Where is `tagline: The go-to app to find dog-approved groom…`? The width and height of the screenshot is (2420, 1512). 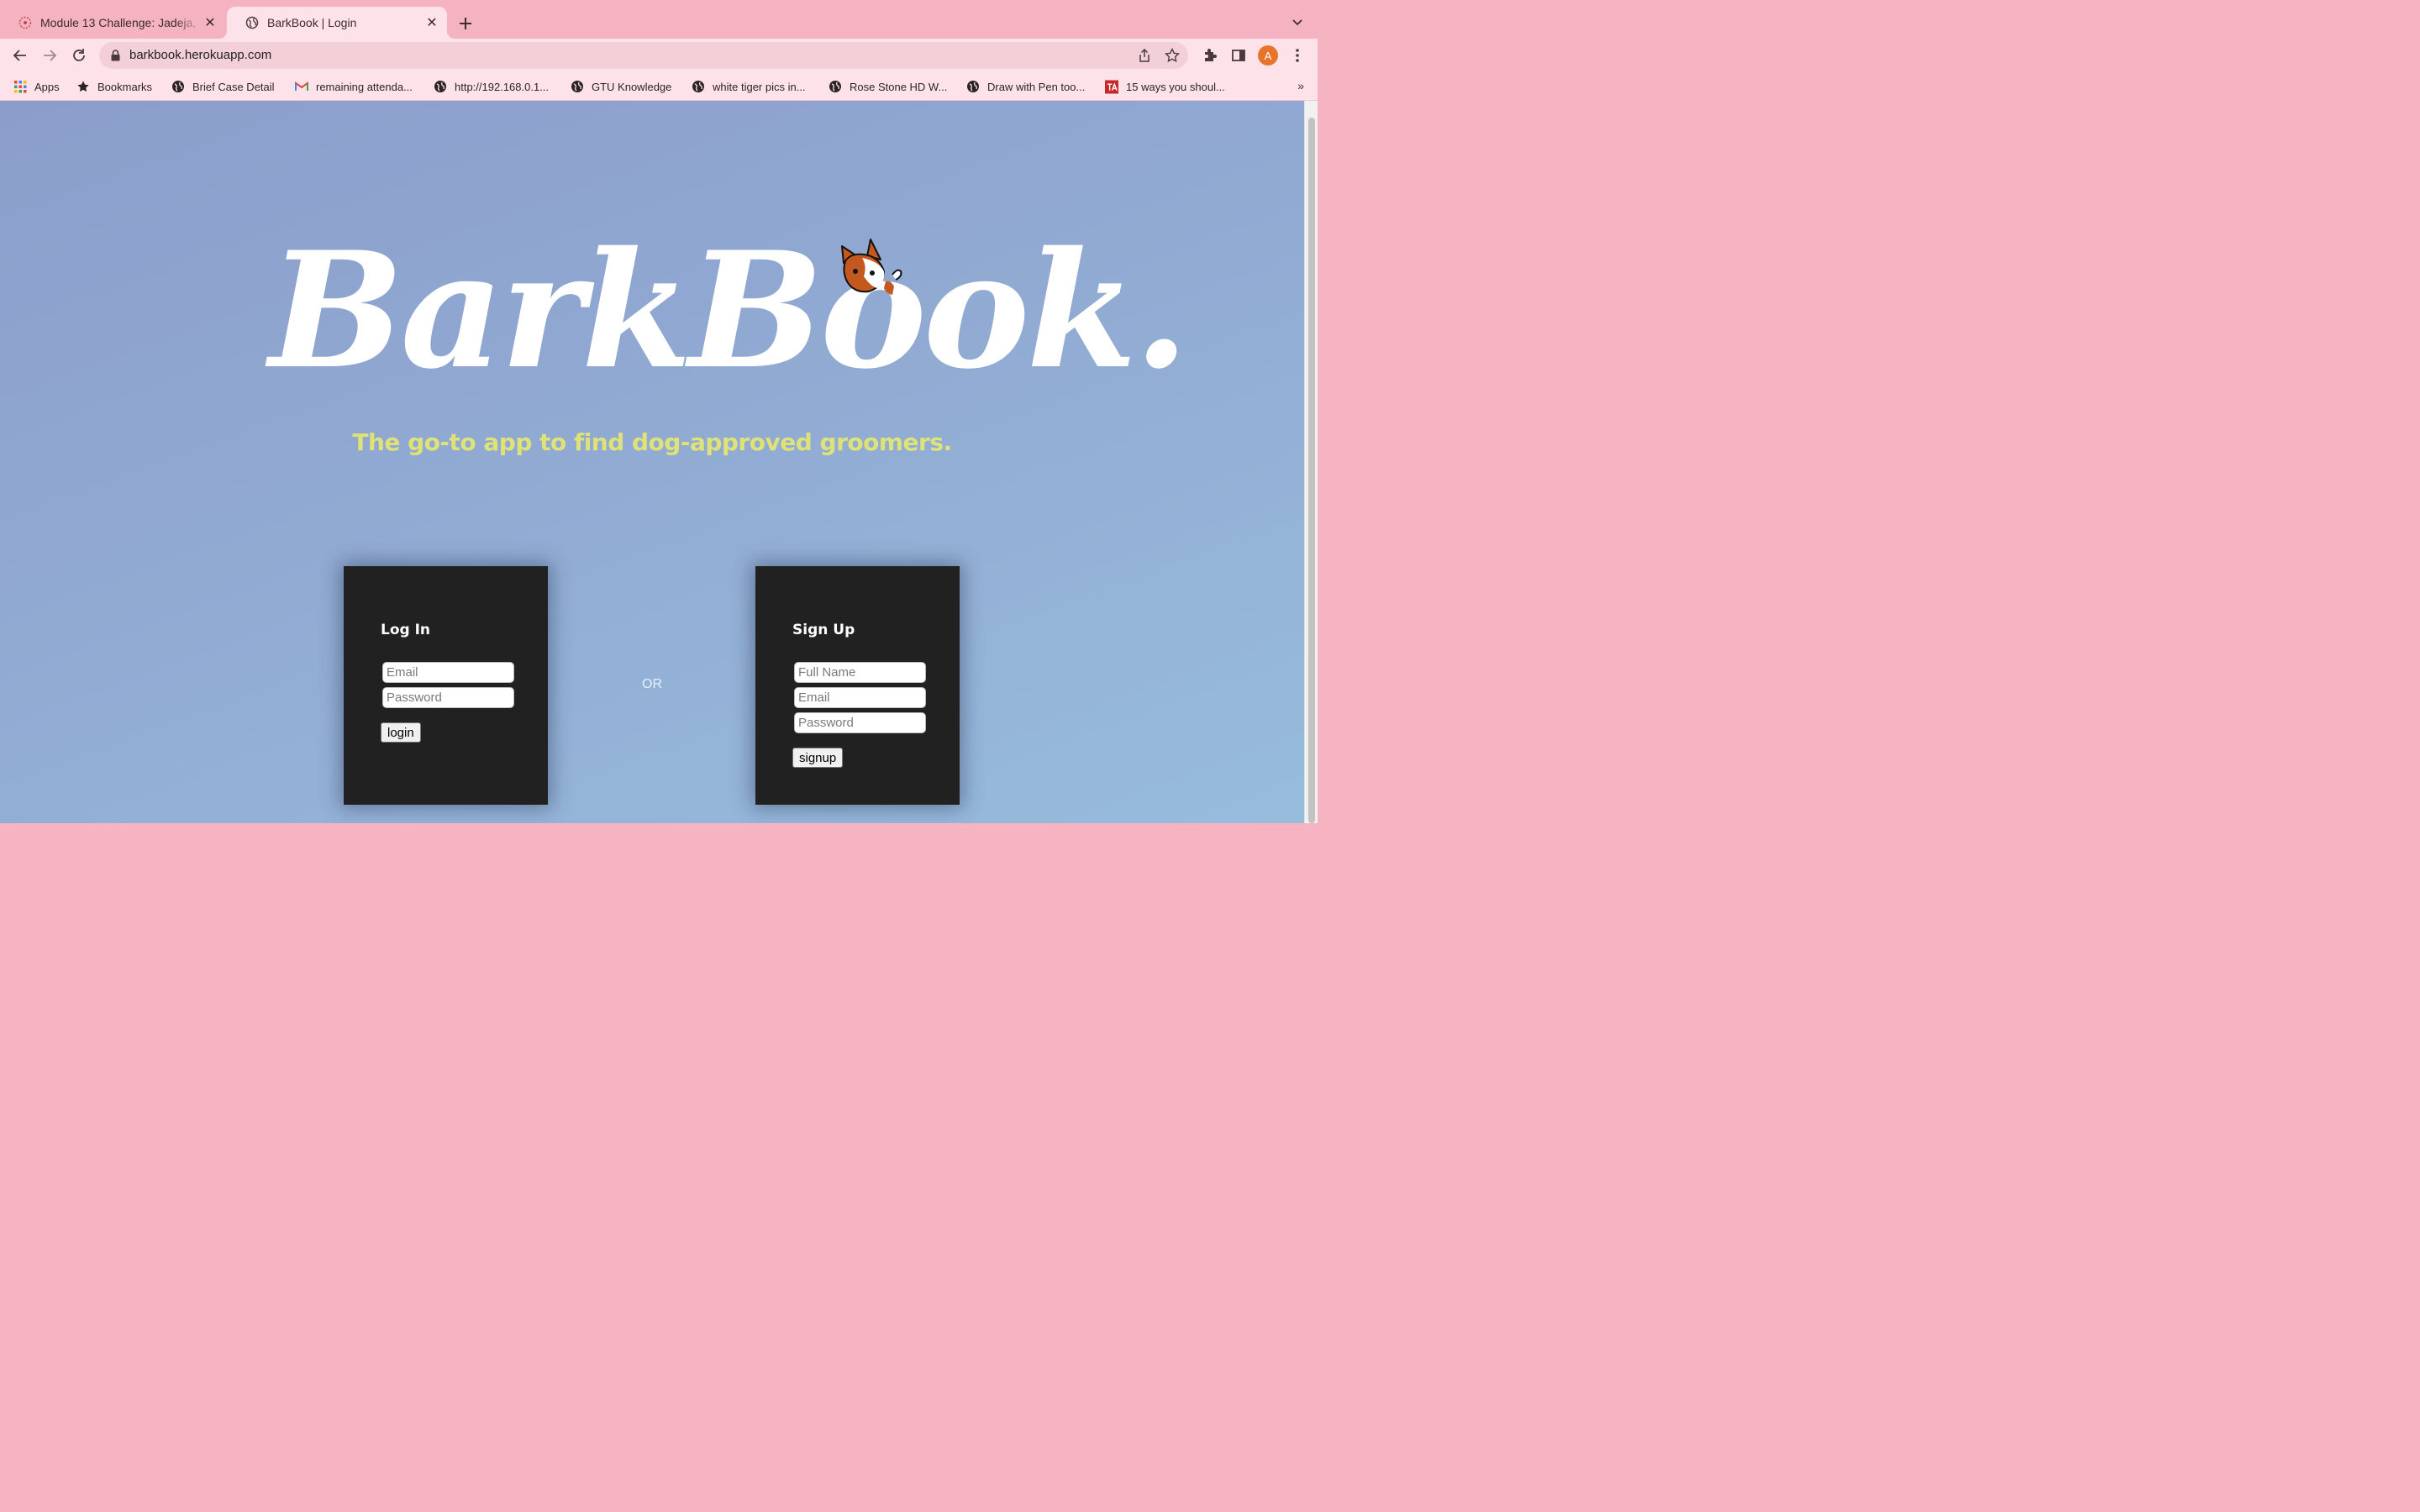
tagline: The go-to app to find dog-approved groom… is located at coordinates (652, 442).